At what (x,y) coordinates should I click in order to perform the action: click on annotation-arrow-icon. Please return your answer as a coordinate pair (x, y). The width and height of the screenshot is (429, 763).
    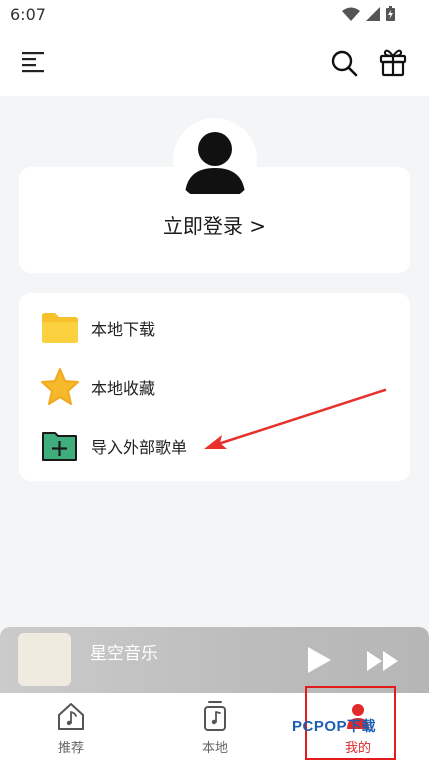
    Looking at the image, I should click on (295, 418).